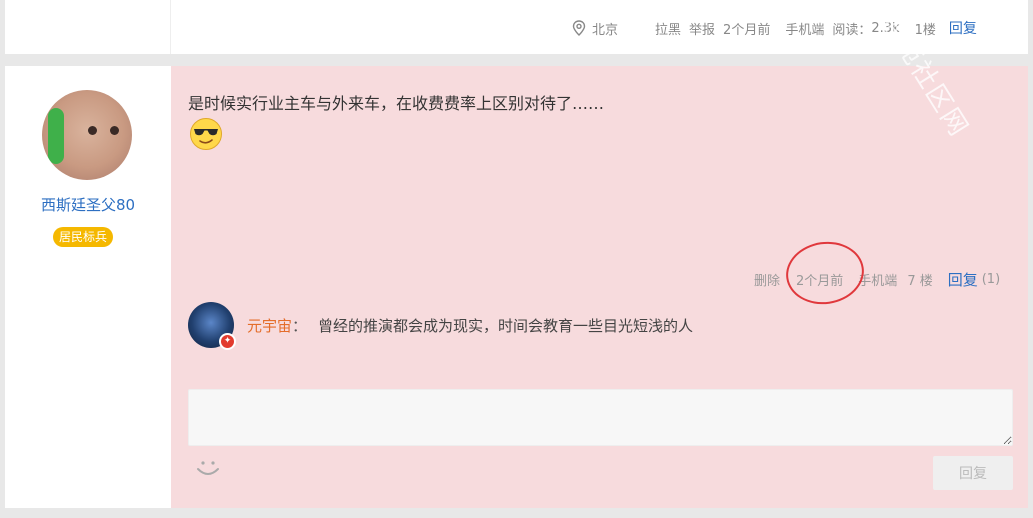 The width and height of the screenshot is (1033, 518). Describe the element at coordinates (269, 325) in the screenshot. I see `reply-author: 元宇宙` at that location.